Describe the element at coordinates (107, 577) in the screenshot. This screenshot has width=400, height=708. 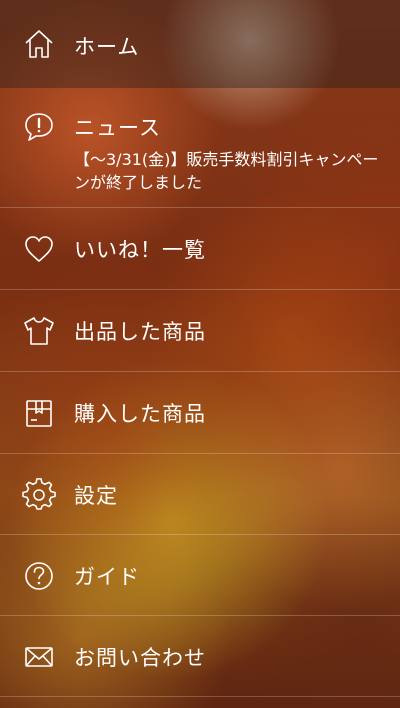
I see `menu-item-guide-label: ガイド` at that location.